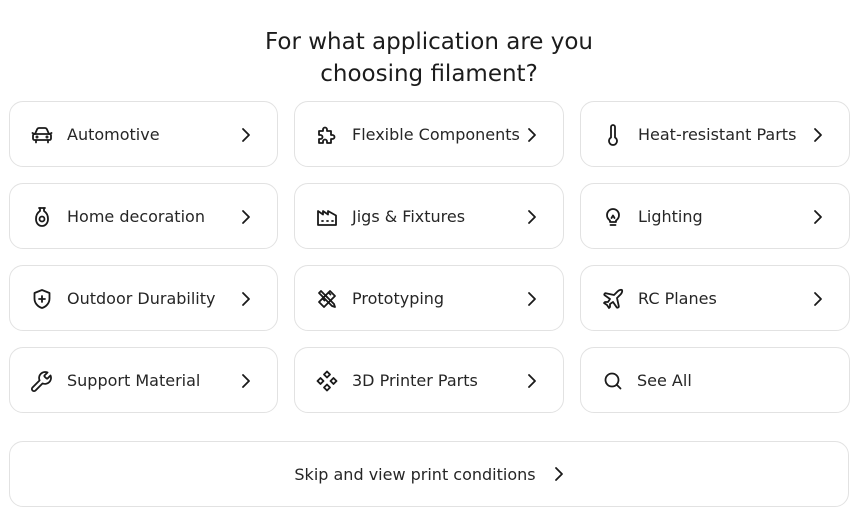  What do you see at coordinates (715, 380) in the screenshot?
I see `see-all-button: See All` at bounding box center [715, 380].